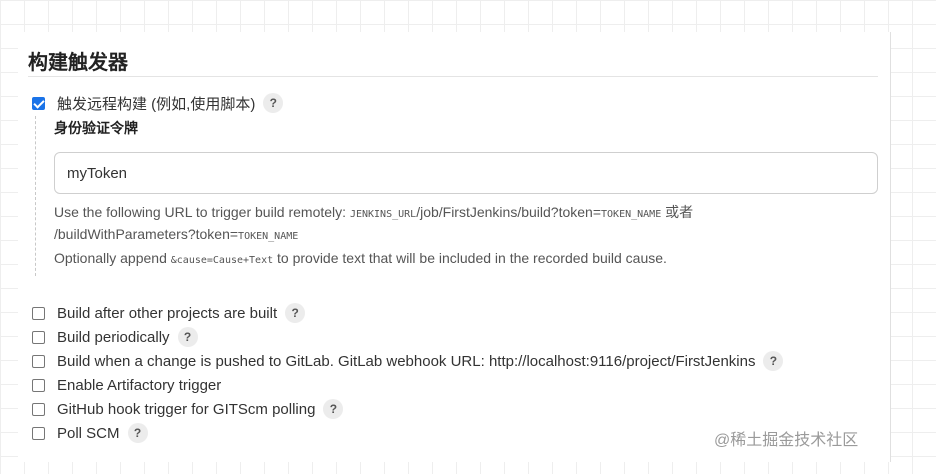 The image size is (936, 474). Describe the element at coordinates (112, 258) in the screenshot. I see `description-text: Optionally append` at that location.